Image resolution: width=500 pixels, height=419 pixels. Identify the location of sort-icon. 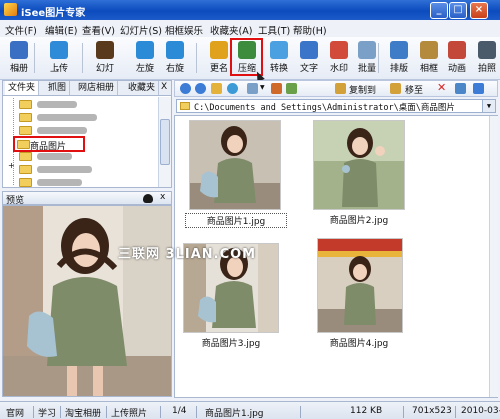
(276, 88).